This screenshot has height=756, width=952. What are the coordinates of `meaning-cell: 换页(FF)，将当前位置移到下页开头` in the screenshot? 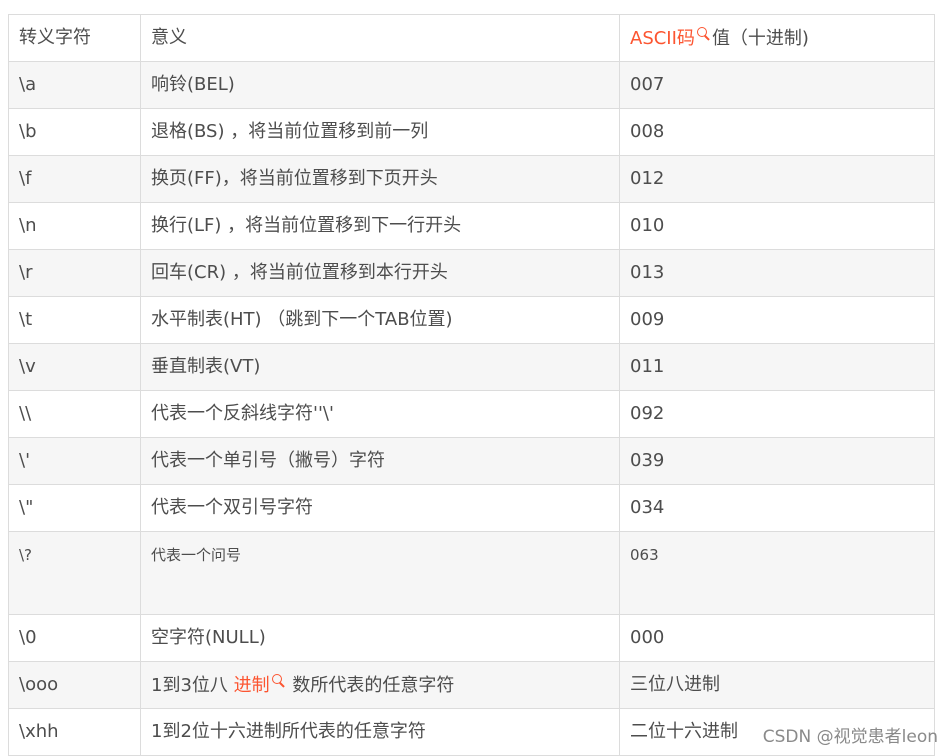 It's located at (380, 179).